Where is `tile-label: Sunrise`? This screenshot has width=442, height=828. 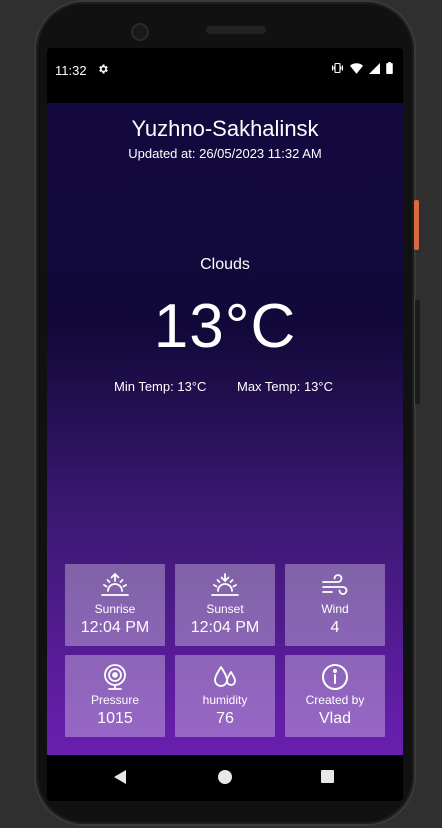 tile-label: Sunrise is located at coordinates (115, 609).